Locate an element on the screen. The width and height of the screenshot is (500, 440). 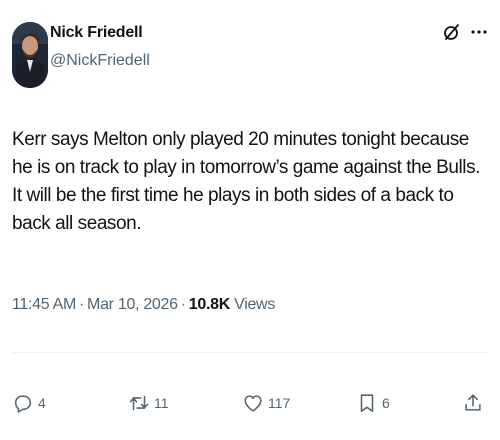
post-header-actions is located at coordinates (465, 32).